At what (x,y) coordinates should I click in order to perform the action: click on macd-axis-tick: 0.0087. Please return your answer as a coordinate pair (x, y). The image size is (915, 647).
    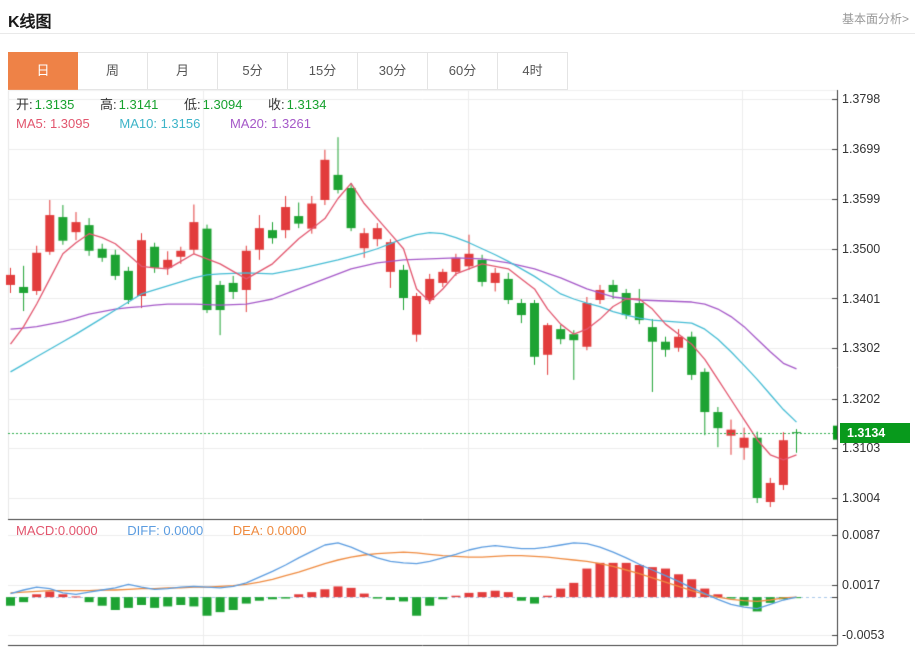
    Looking at the image, I should click on (861, 535).